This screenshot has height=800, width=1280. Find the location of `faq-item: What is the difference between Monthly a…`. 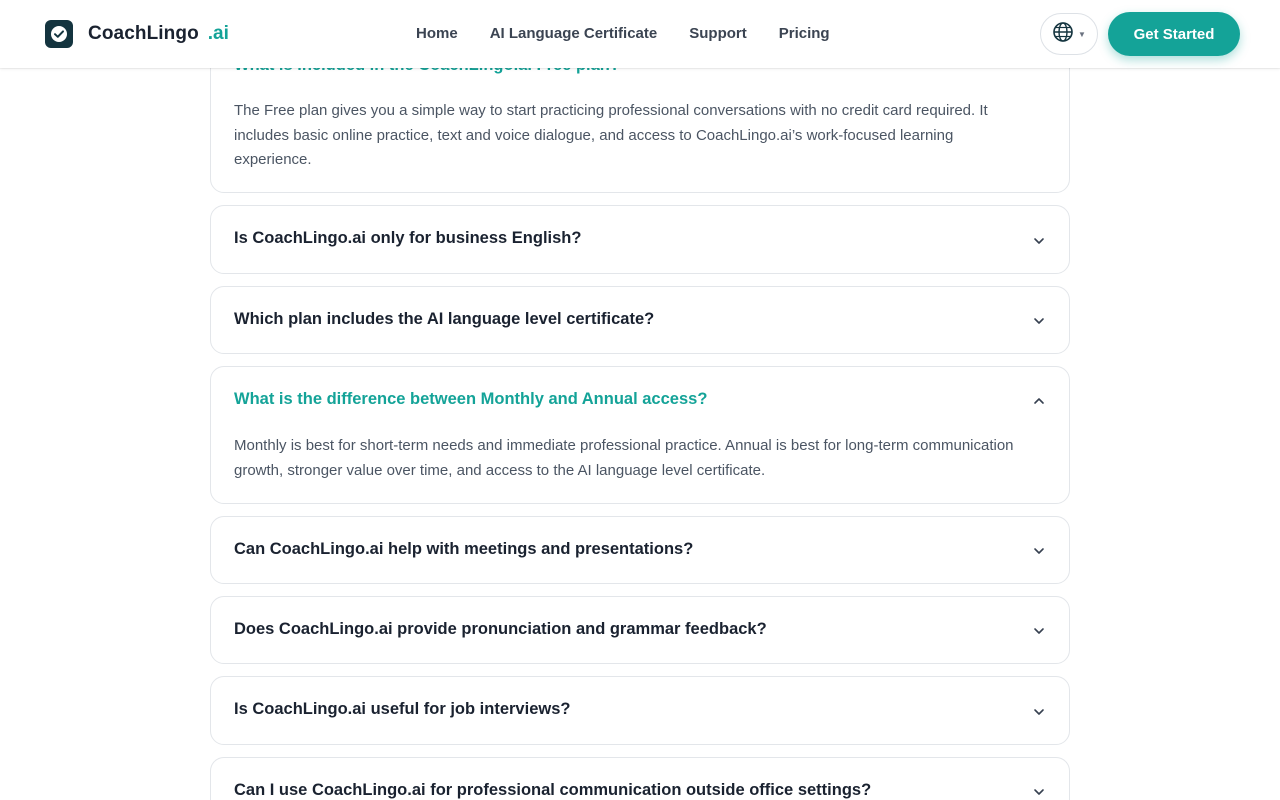

faq-item: What is the difference between Monthly a… is located at coordinates (640, 435).